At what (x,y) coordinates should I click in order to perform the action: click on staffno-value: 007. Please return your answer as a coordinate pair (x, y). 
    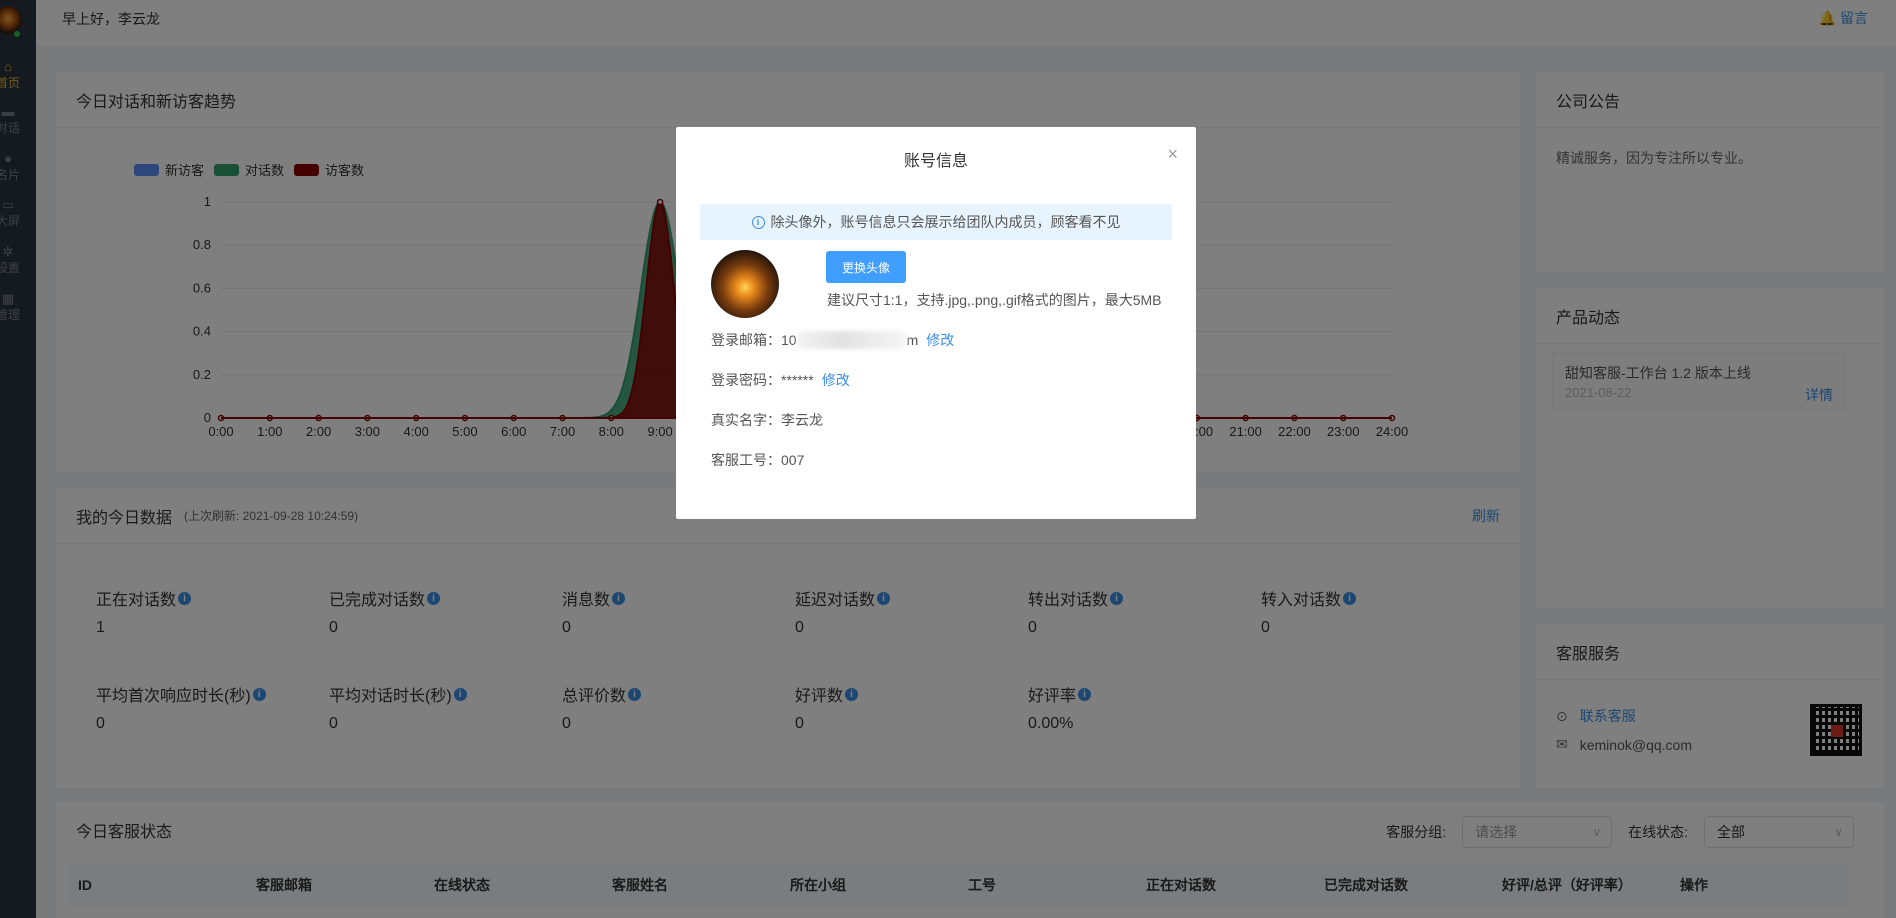
    Looking at the image, I should click on (793, 460).